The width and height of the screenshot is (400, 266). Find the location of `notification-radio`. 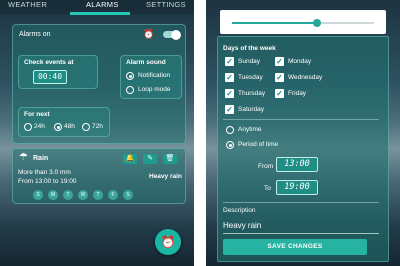

notification-radio is located at coordinates (130, 76).